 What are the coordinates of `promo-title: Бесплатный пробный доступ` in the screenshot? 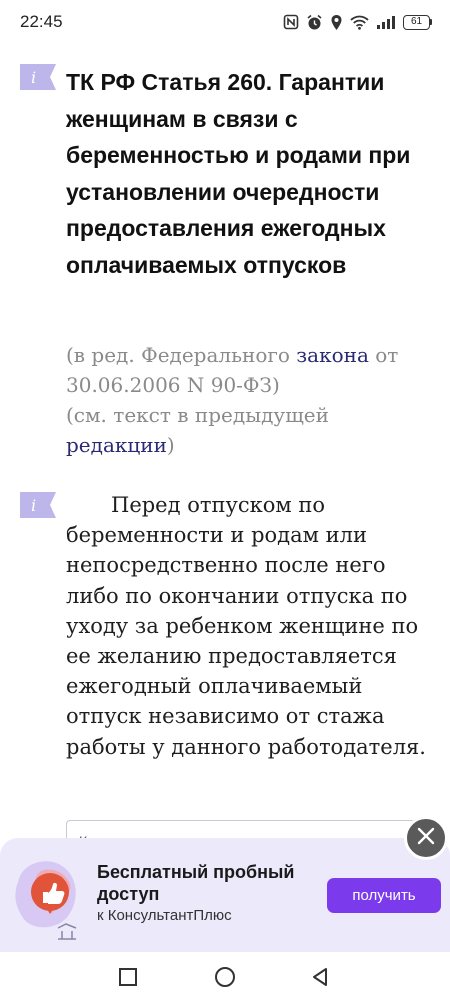 It's located at (196, 883).